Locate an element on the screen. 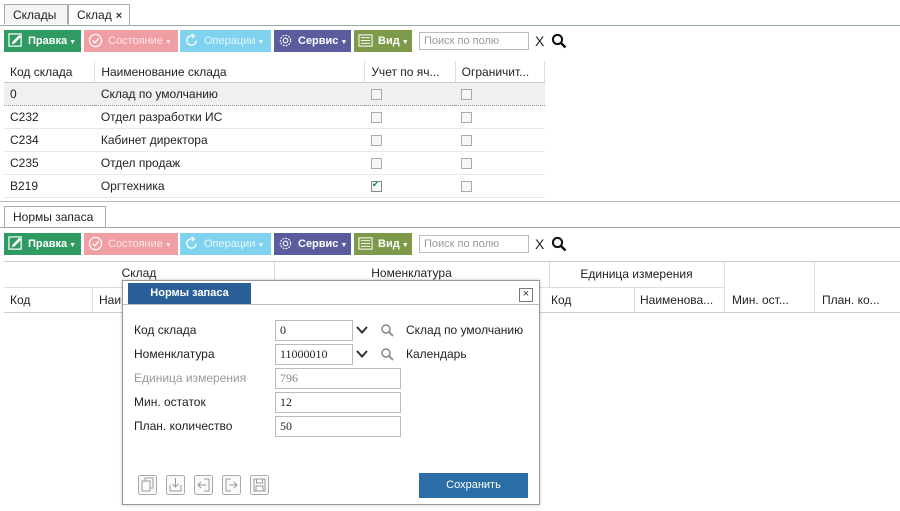 The image size is (900, 511). section-divider is located at coordinates (450, 201).